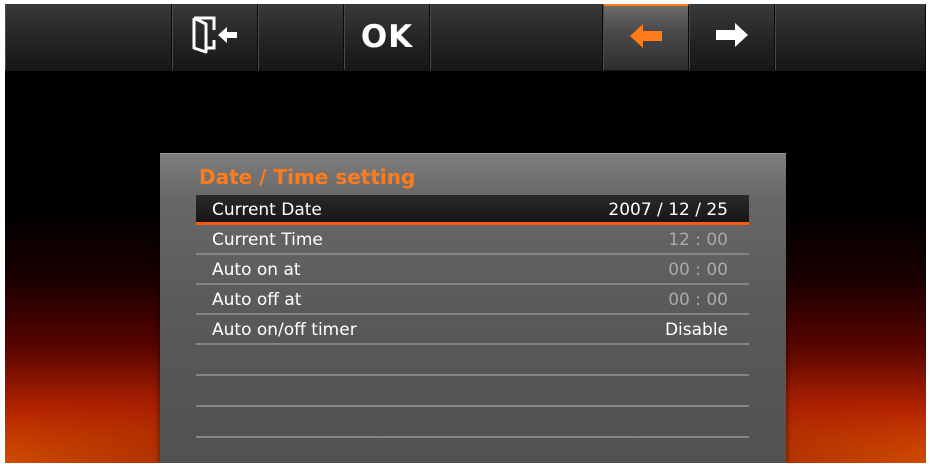  Describe the element at coordinates (696, 330) in the screenshot. I see `setting-value: Disable` at that location.